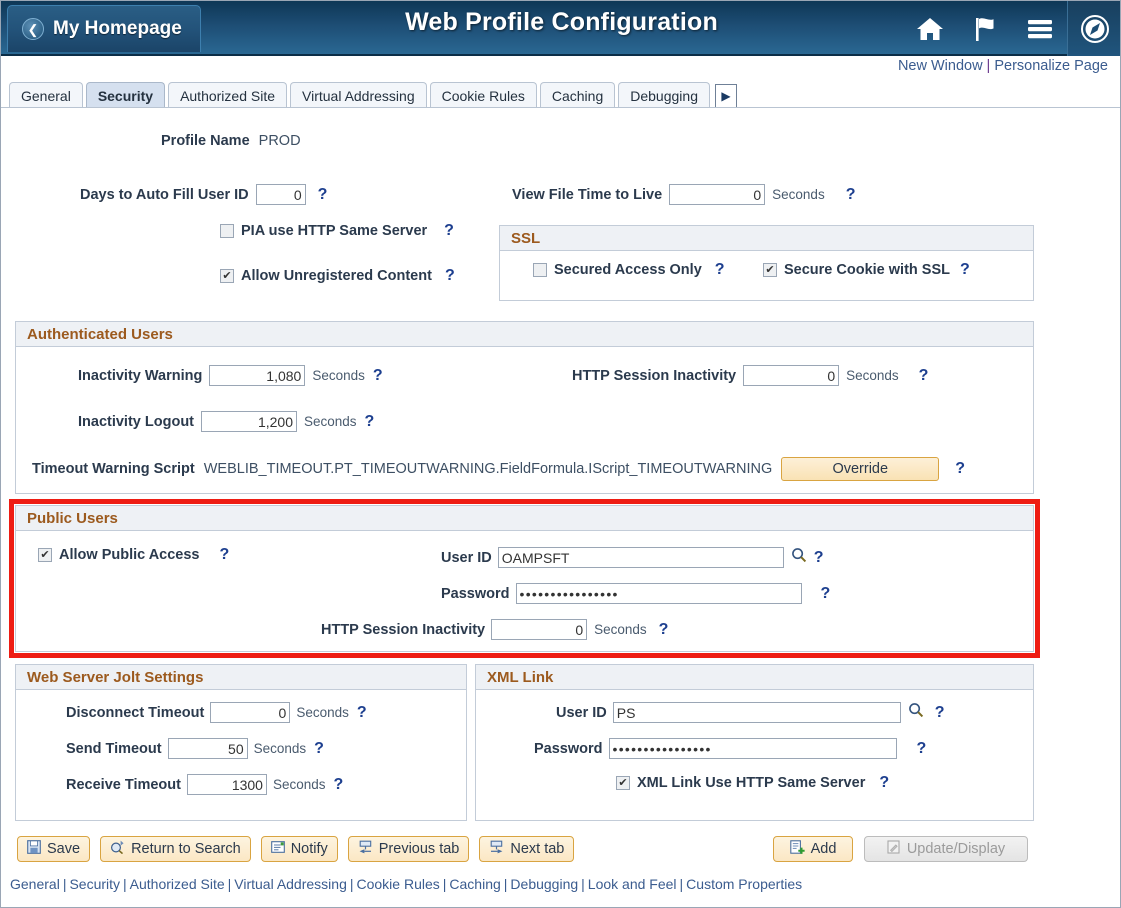 This screenshot has width=1121, height=908. Describe the element at coordinates (319, 748) in the screenshot. I see `send-timeout-help-icon: ?` at that location.